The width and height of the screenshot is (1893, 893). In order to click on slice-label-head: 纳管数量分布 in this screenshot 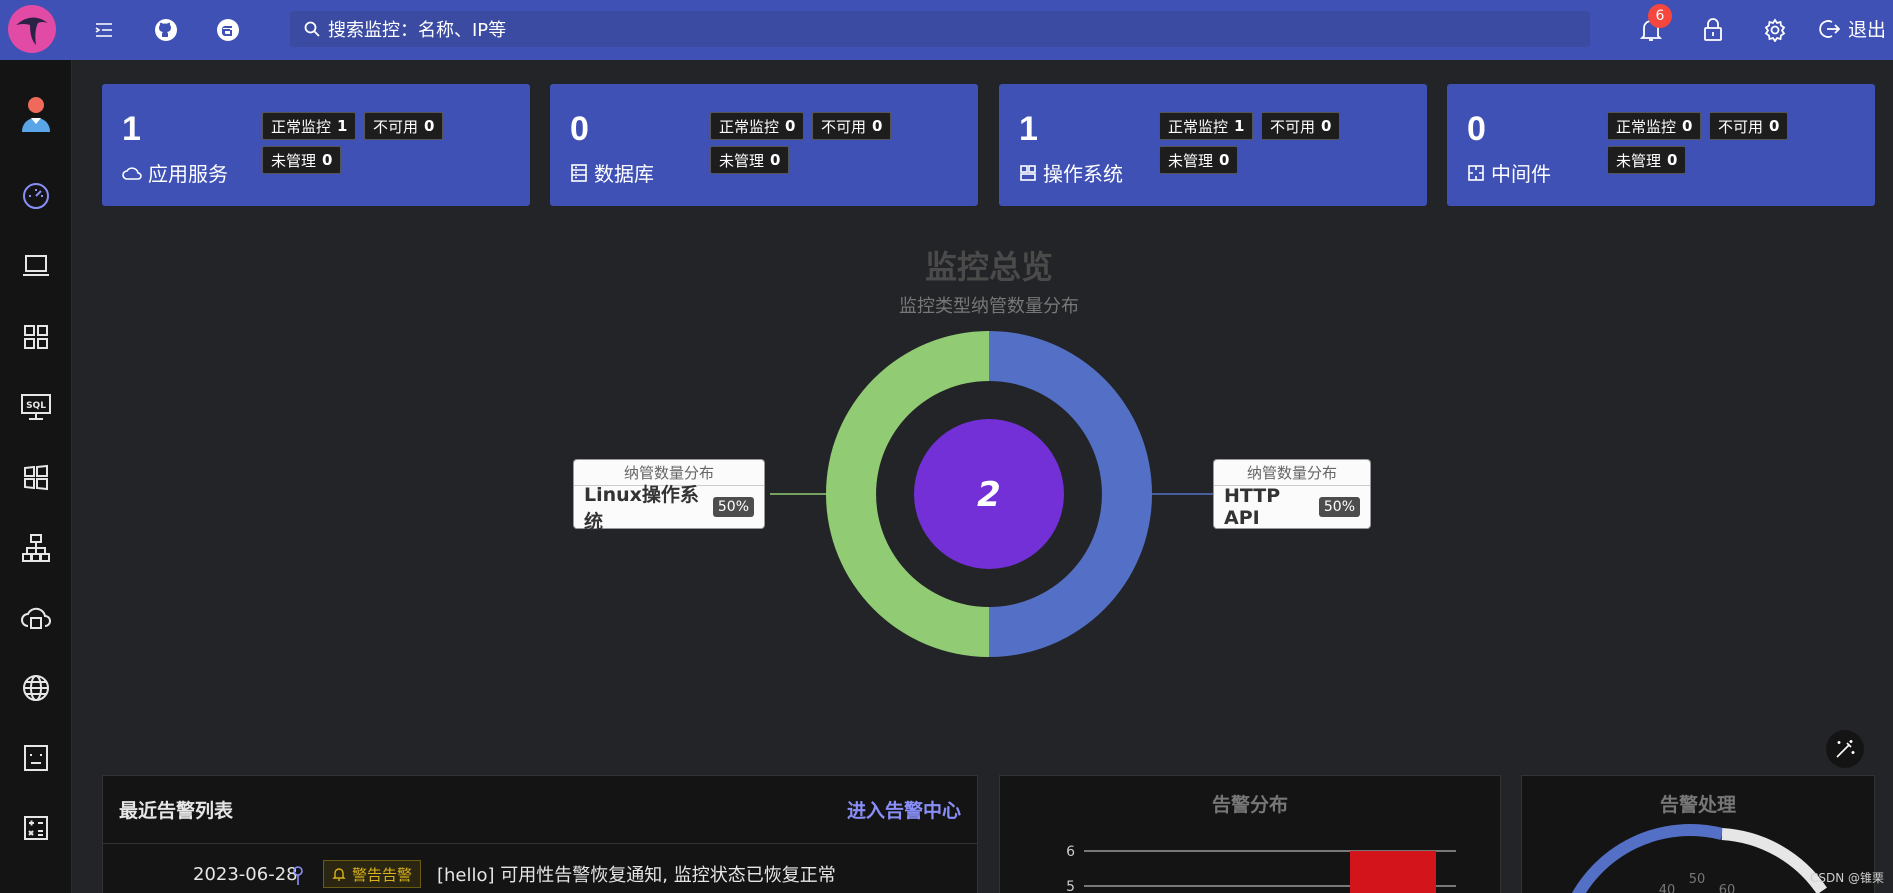, I will do `click(1292, 473)`.